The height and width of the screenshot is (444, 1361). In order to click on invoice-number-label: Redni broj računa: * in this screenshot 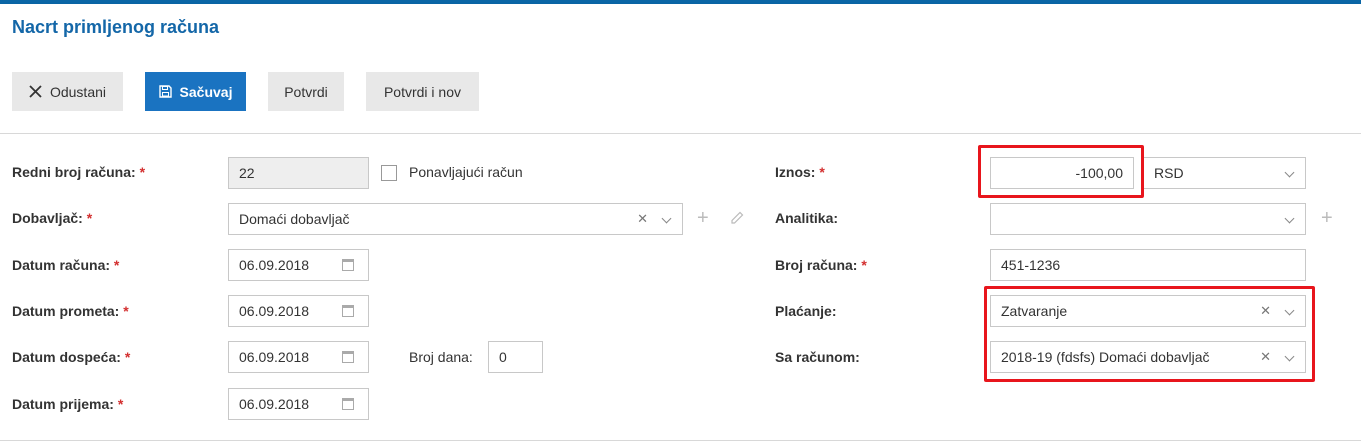, I will do `click(79, 172)`.